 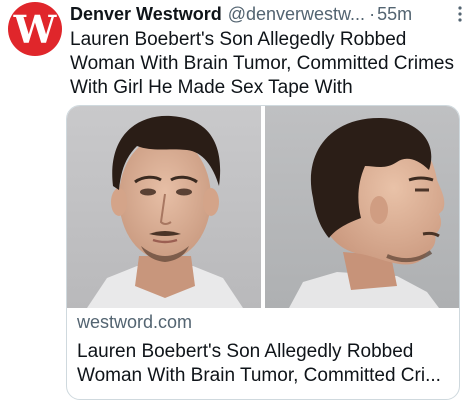 What do you see at coordinates (238, 39) in the screenshot?
I see `tweet-text-line: Lauren Boebert's Son Allegedly Robbed` at bounding box center [238, 39].